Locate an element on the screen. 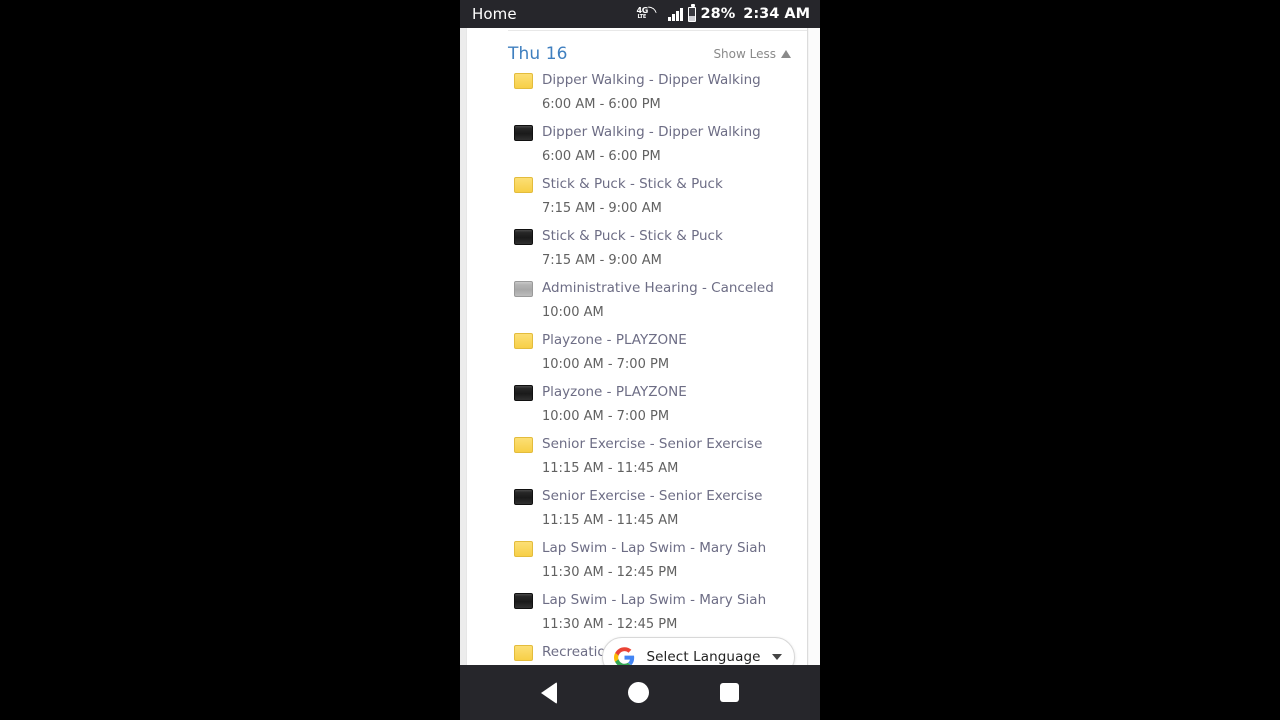 This screenshot has width=1280, height=720. status-bar: Home 4G LTE 28% 2:34 AM is located at coordinates (640, 14).